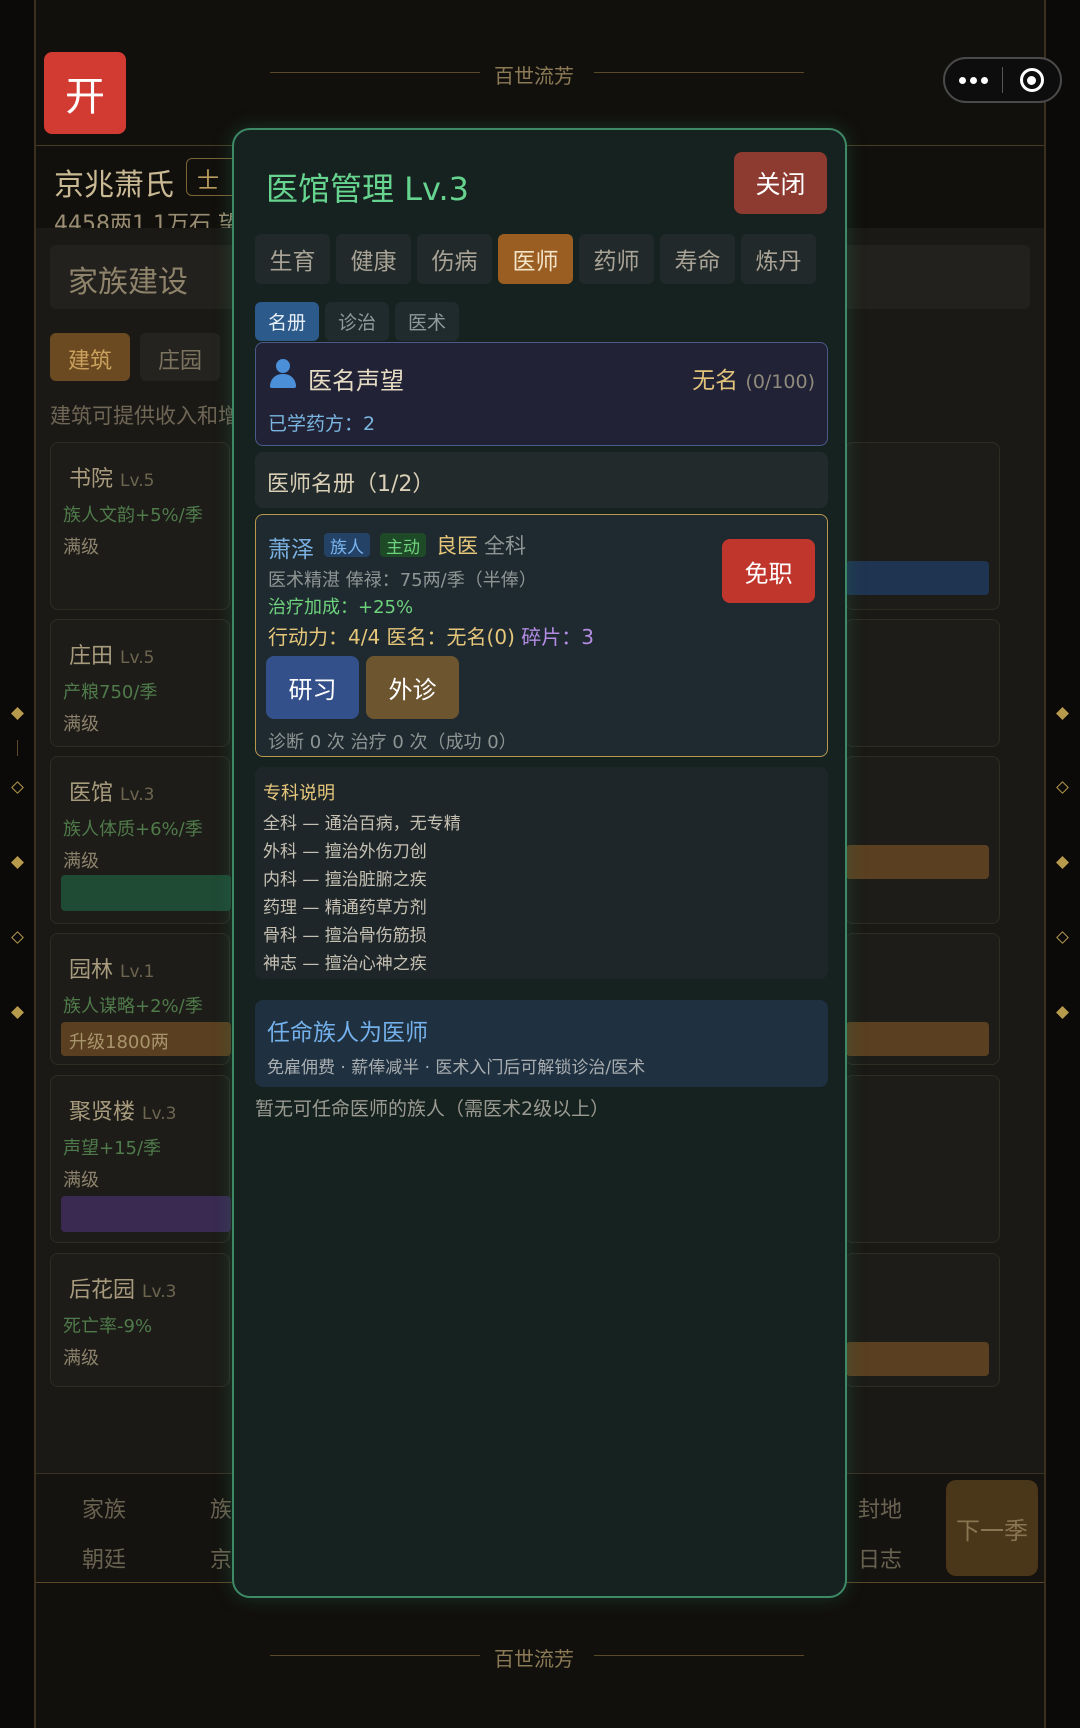 This screenshot has width=1080, height=1728. I want to click on tab-birth: 生育, so click(292, 259).